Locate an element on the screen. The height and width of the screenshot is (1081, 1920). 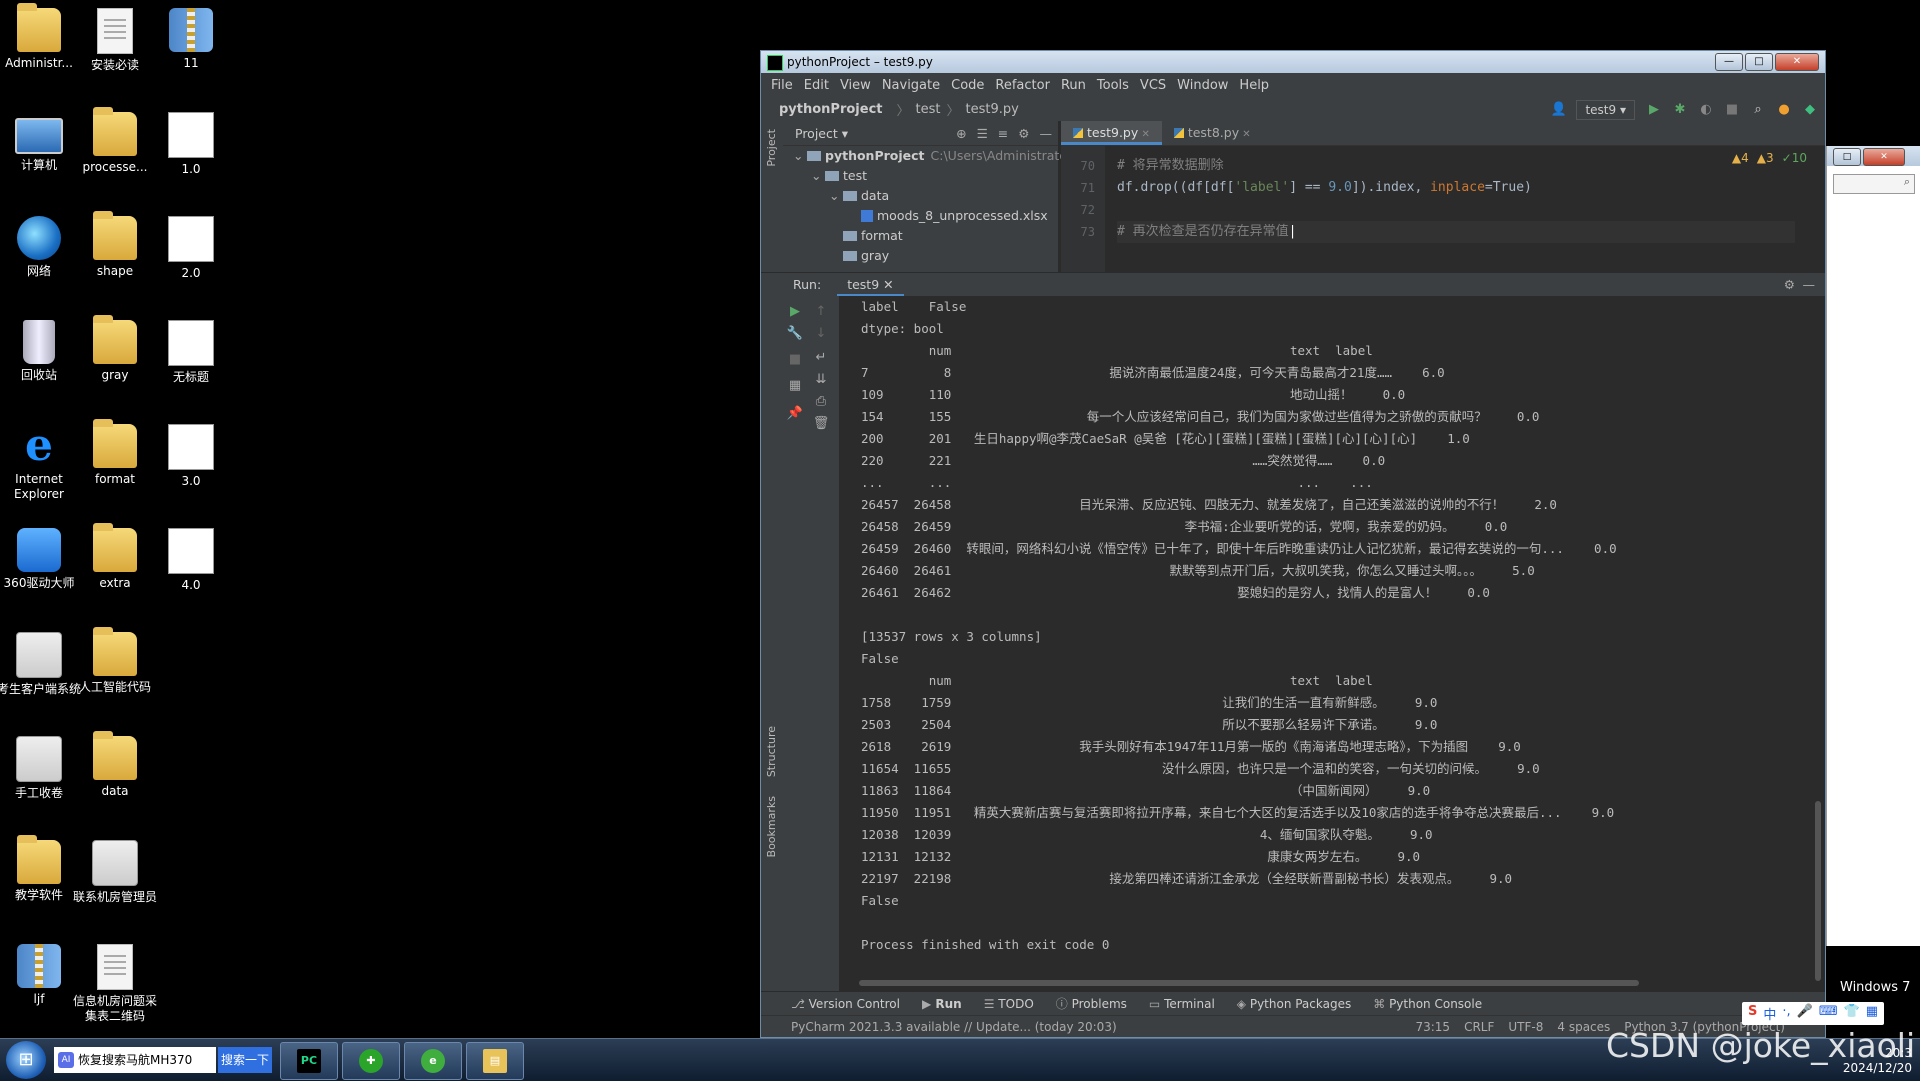
ime-punct: ·, is located at coordinates (1786, 1013).